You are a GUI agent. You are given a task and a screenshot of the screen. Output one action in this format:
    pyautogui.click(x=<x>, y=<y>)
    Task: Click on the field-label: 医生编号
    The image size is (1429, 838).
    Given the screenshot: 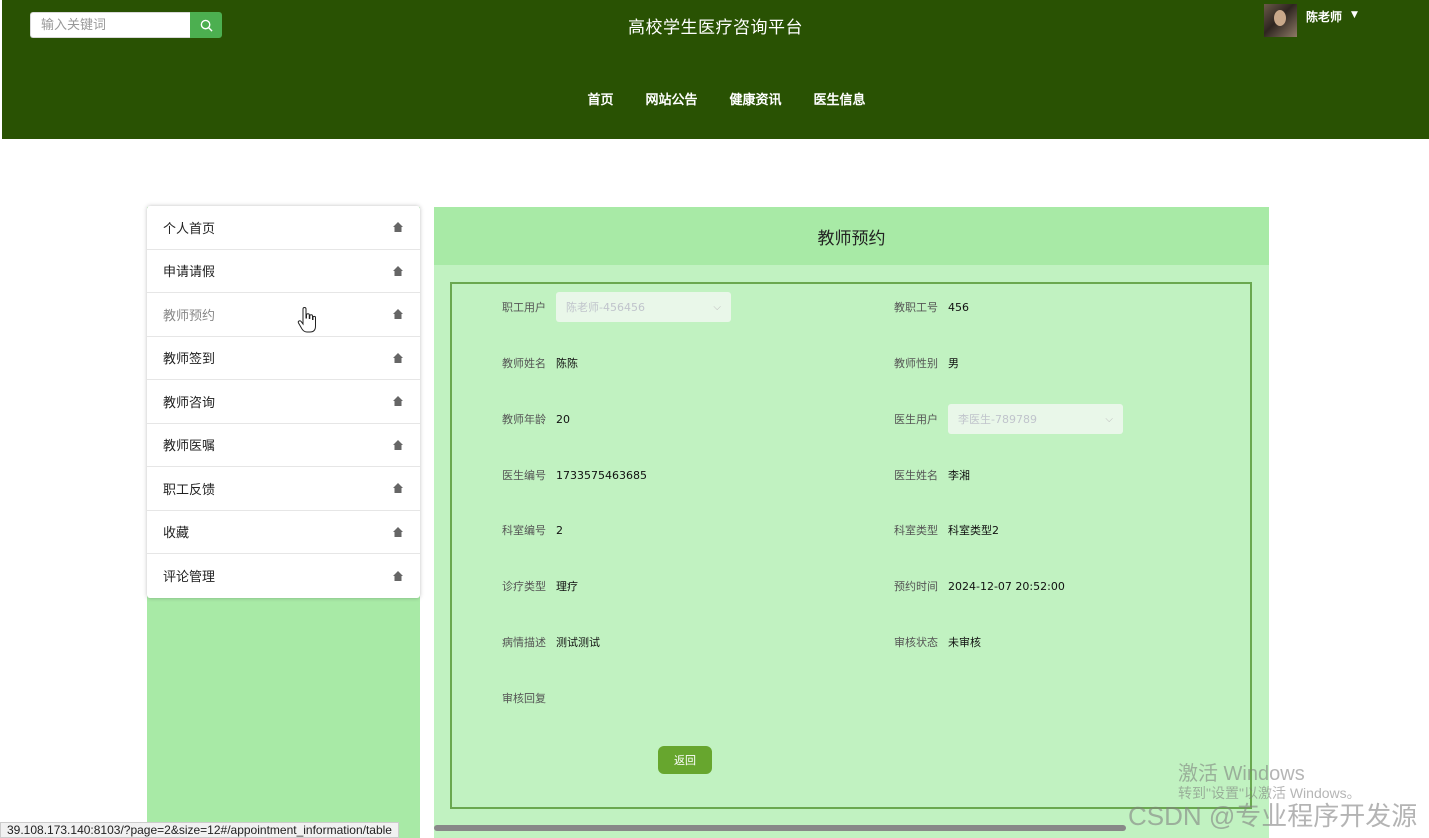 What is the action you would take?
    pyautogui.click(x=524, y=475)
    